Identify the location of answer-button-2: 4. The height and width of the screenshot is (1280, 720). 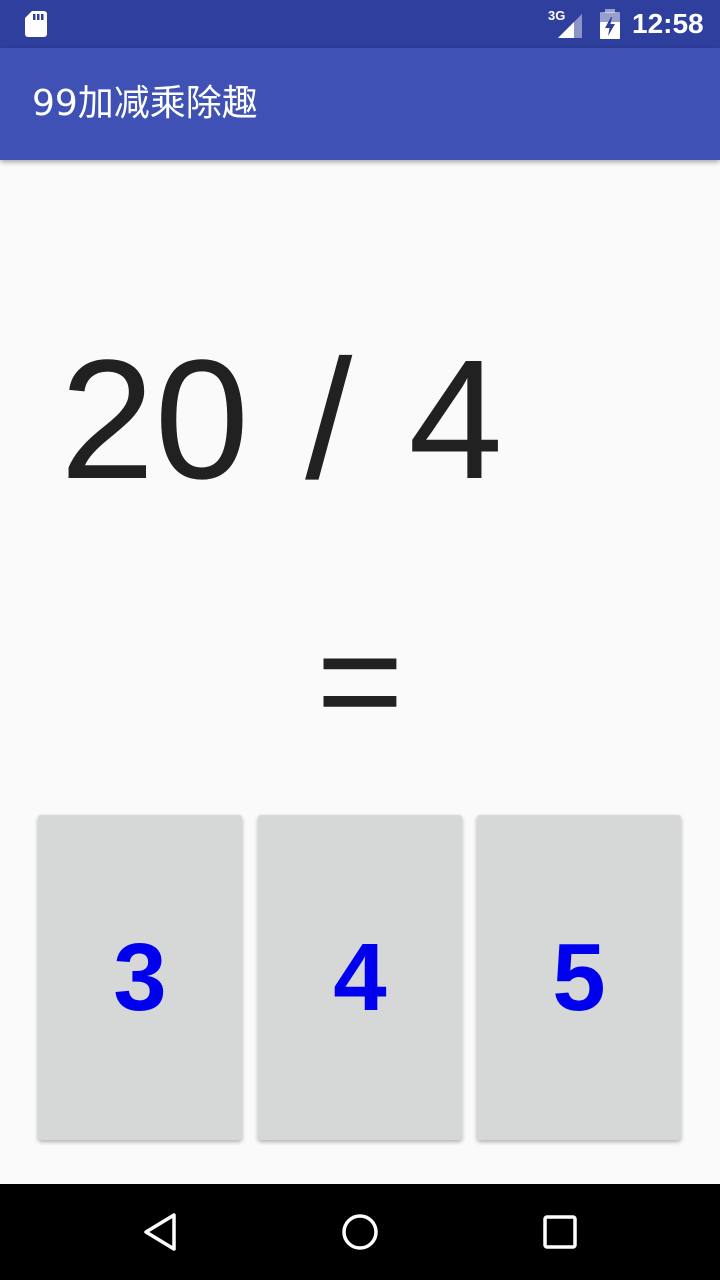
(360, 977).